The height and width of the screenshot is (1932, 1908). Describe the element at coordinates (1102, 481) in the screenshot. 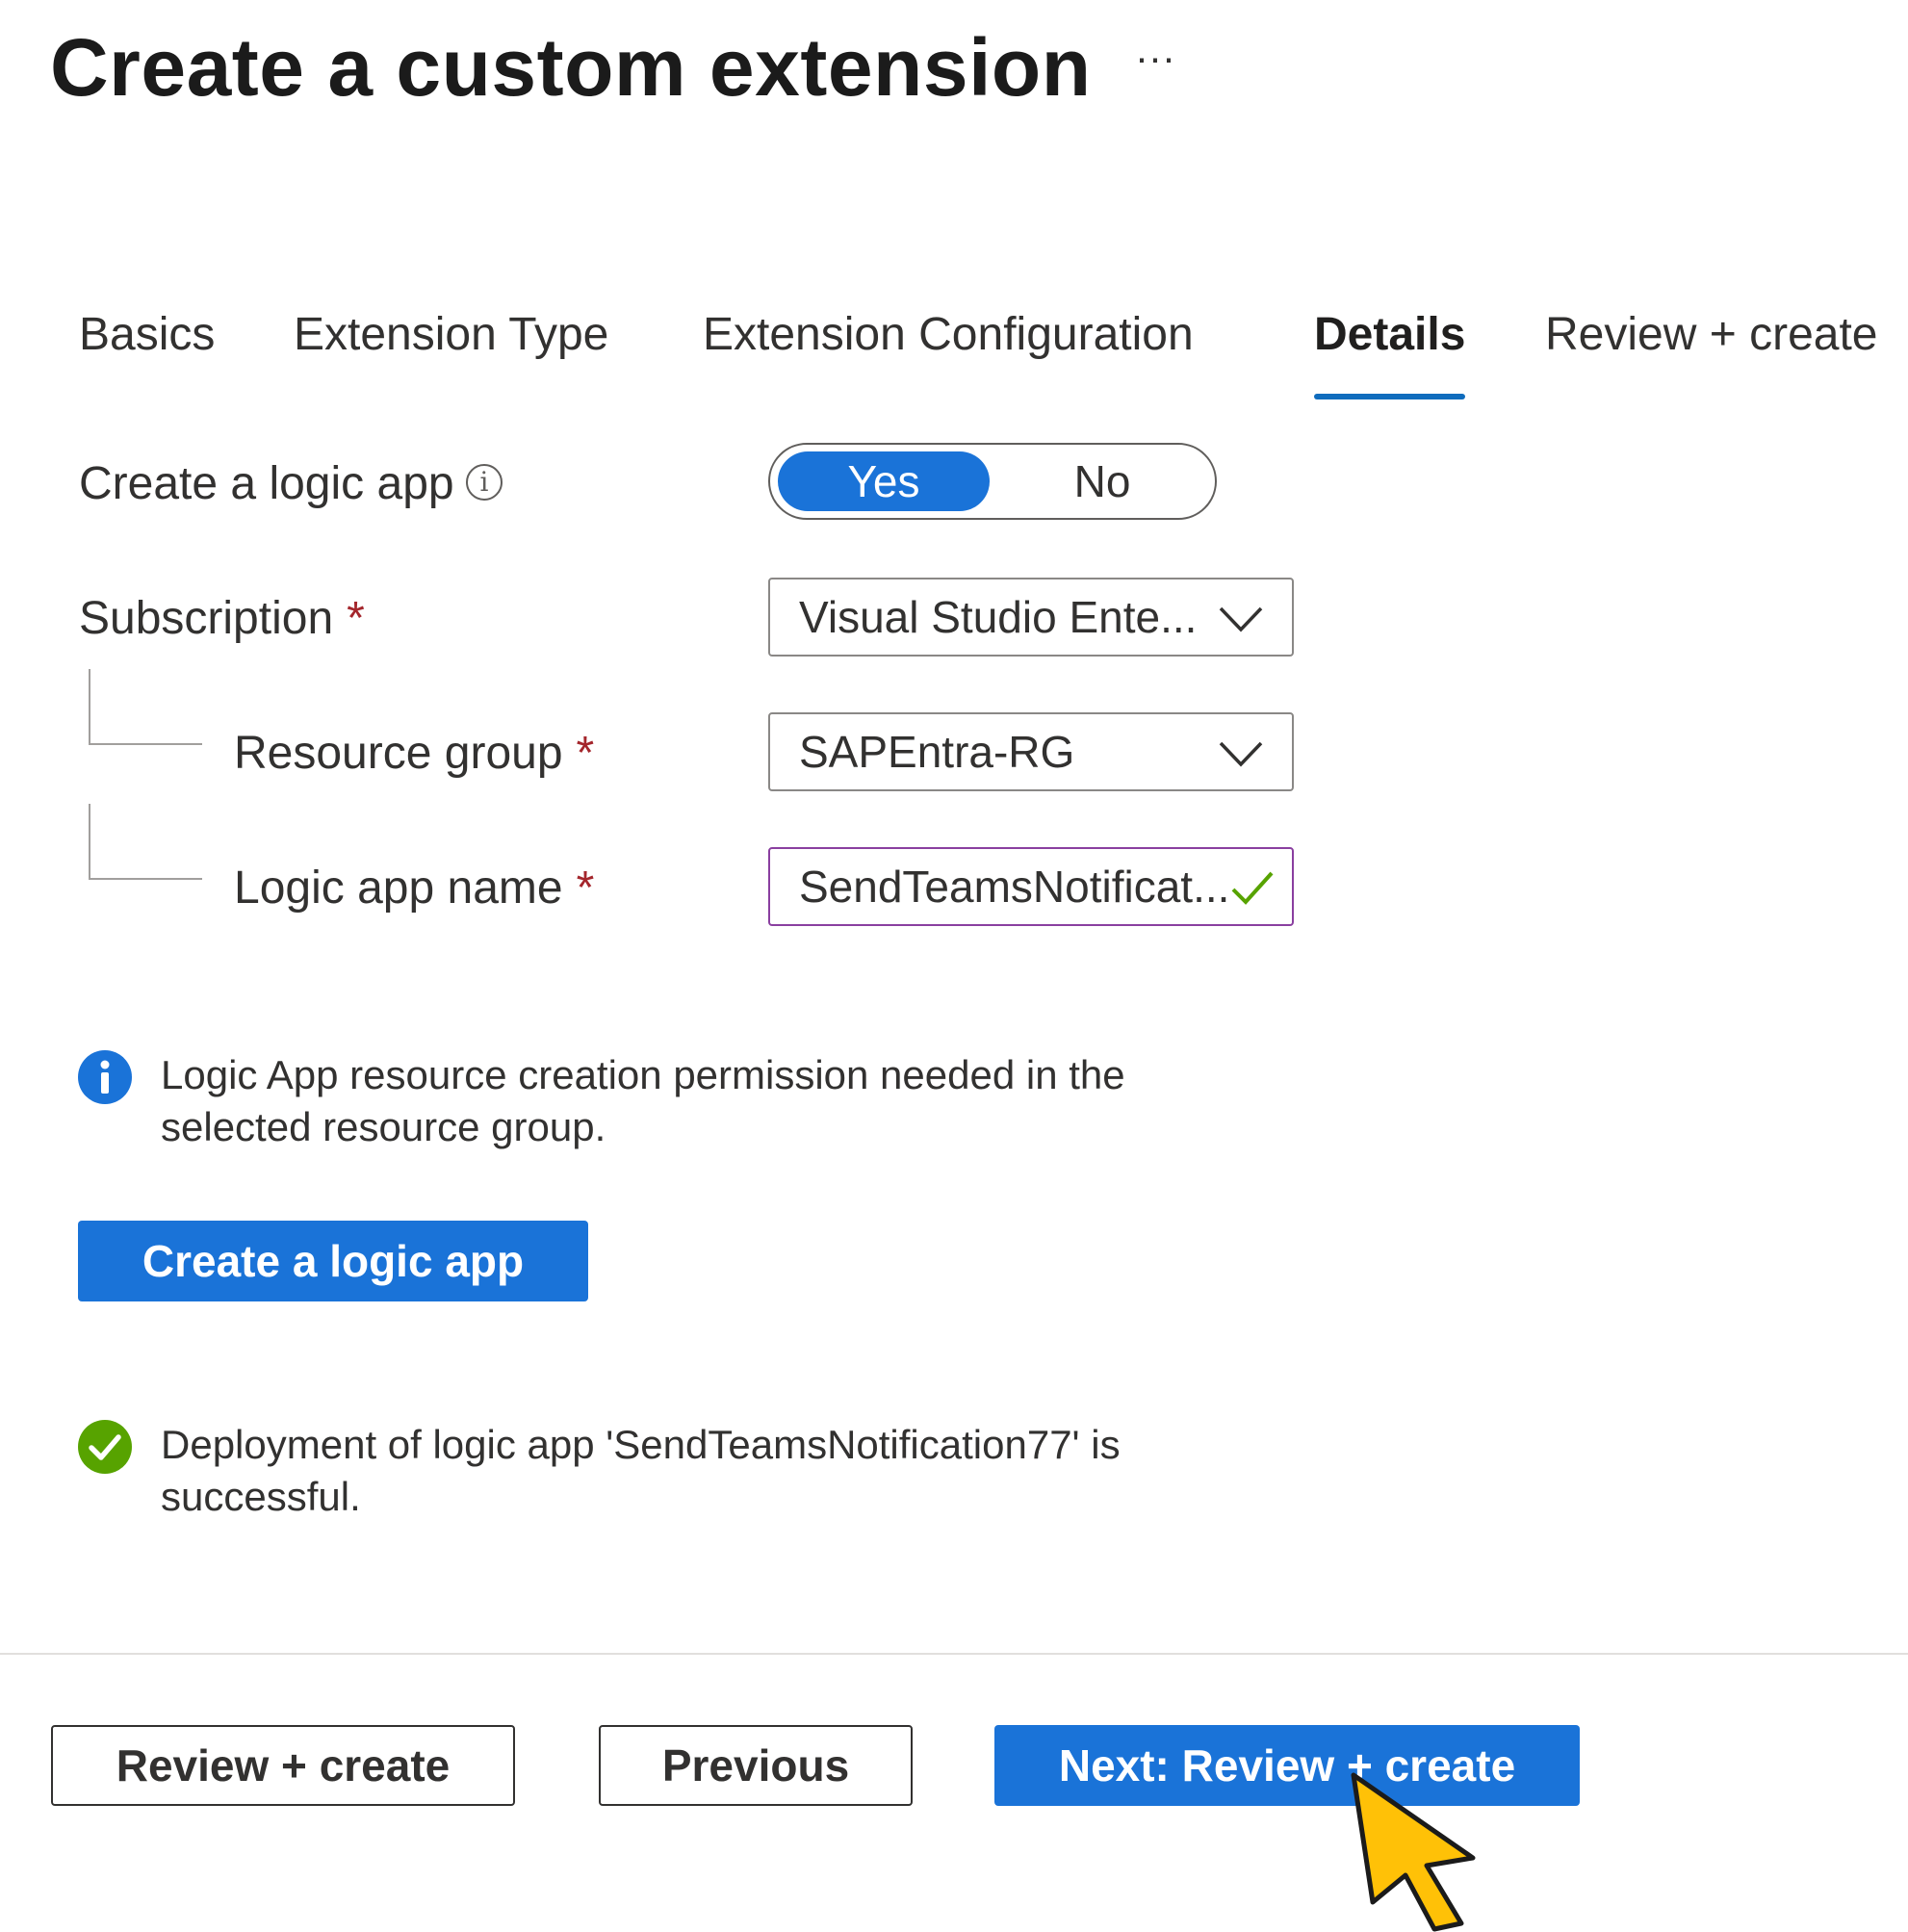

I see `toggle-no: No` at that location.